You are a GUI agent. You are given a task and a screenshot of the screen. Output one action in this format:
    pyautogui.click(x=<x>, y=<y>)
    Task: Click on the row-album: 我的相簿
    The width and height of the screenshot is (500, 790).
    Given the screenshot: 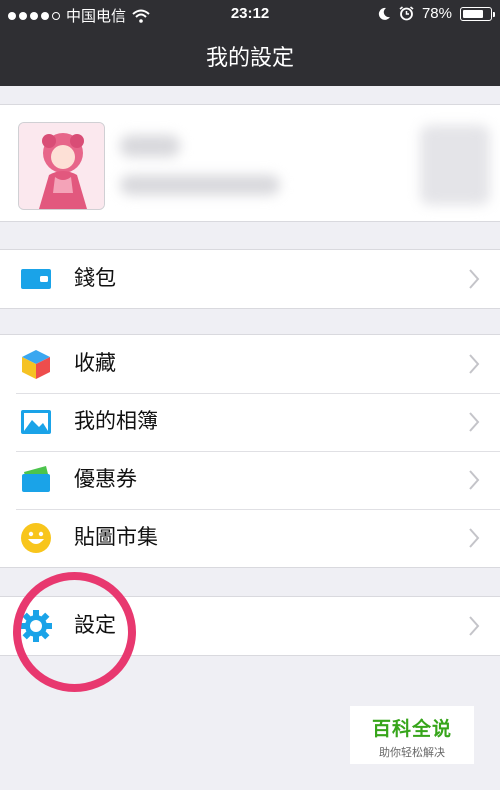 What is the action you would take?
    pyautogui.click(x=250, y=422)
    